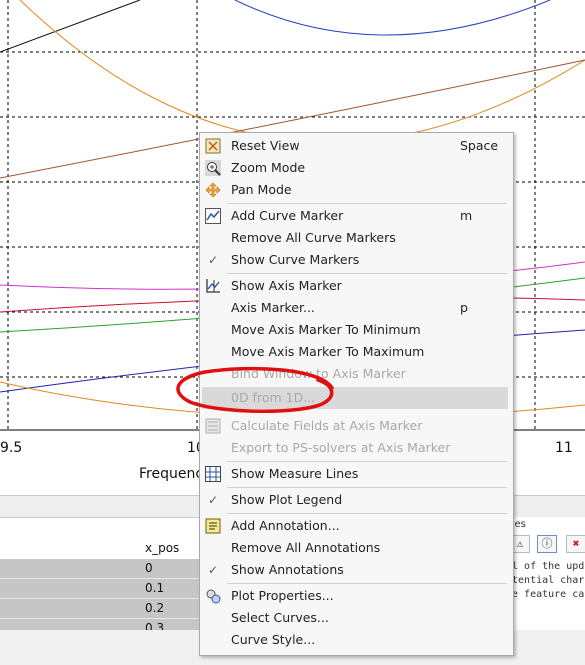  Describe the element at coordinates (295, 259) in the screenshot. I see `menu-item-label: Show Curve Markers` at that location.